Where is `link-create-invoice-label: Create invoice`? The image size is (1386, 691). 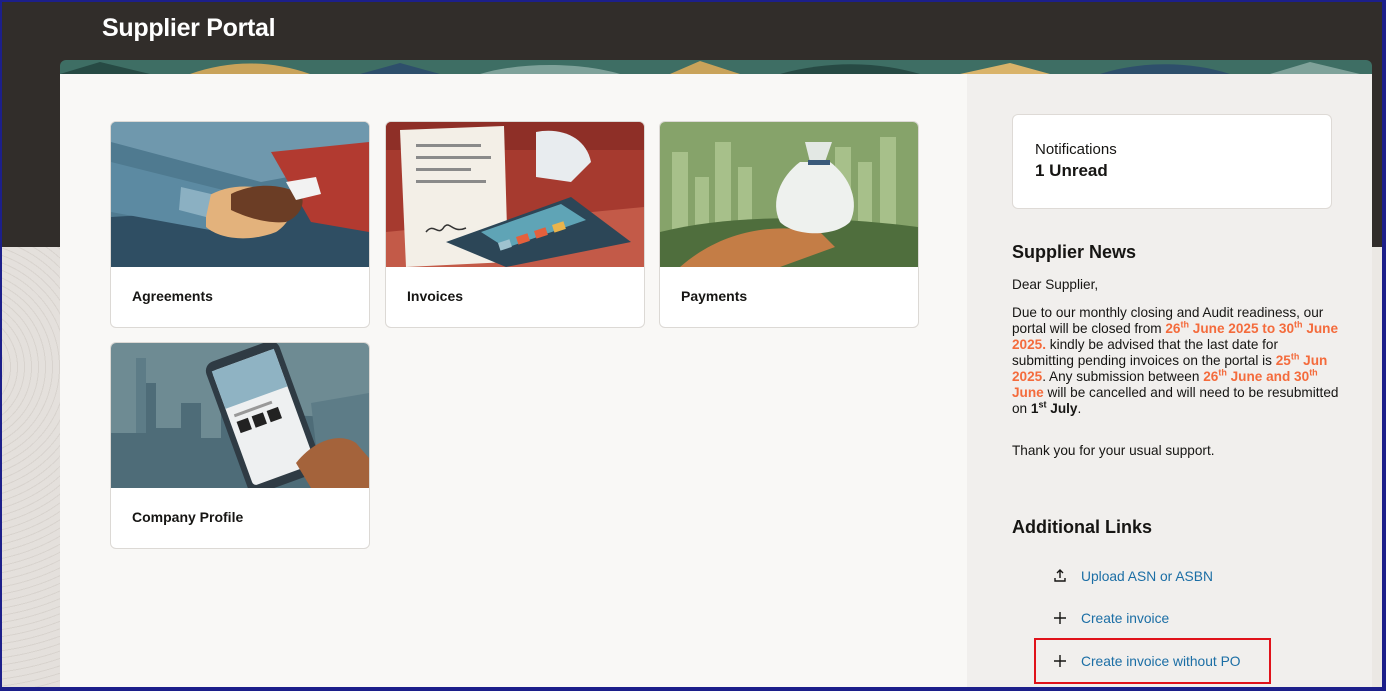
link-create-invoice-label: Create invoice is located at coordinates (1125, 618).